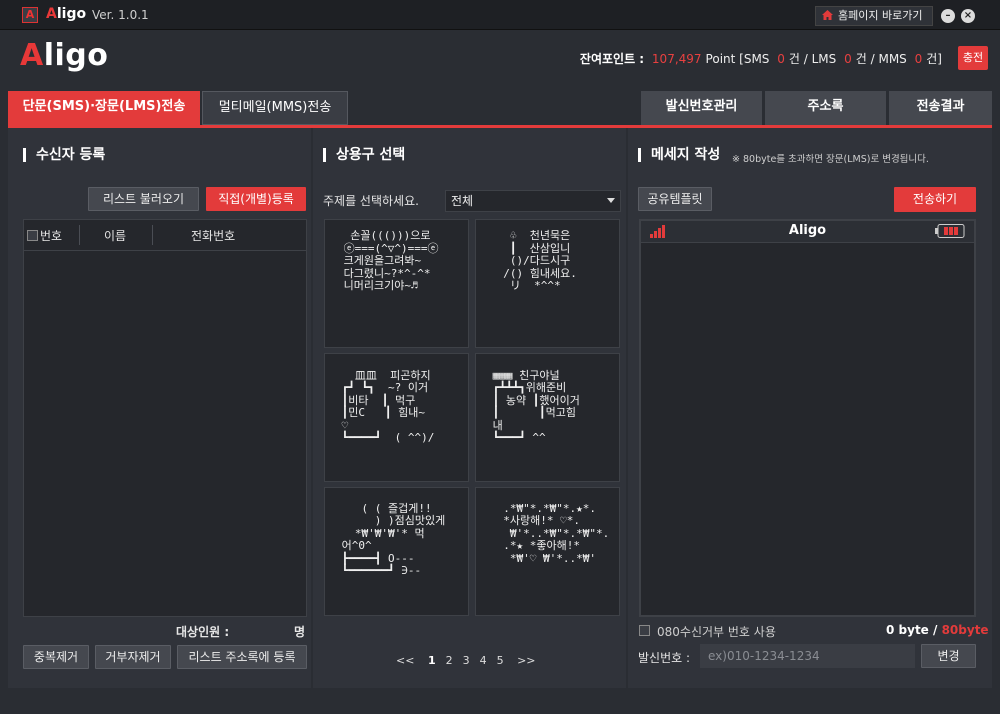  I want to click on points-value: 107,497, so click(676, 59).